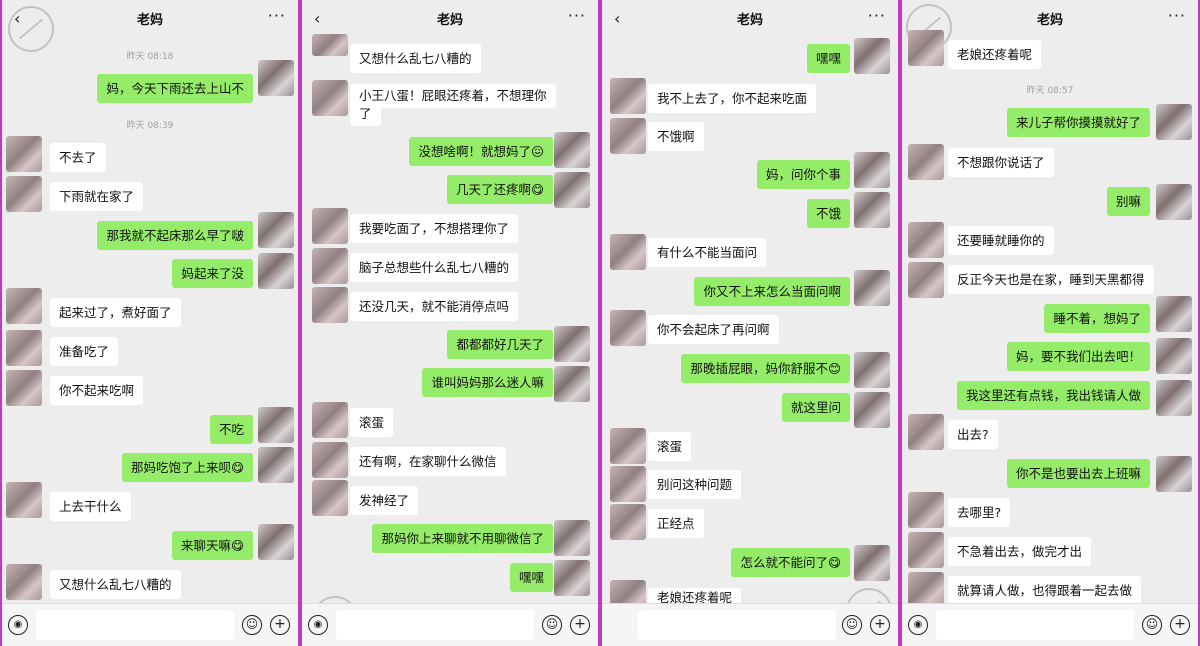 Image resolution: width=1200 pixels, height=646 pixels. What do you see at coordinates (428, 461) in the screenshot?
I see `message-bubble-in: 还有啊，在家聊什么微信` at bounding box center [428, 461].